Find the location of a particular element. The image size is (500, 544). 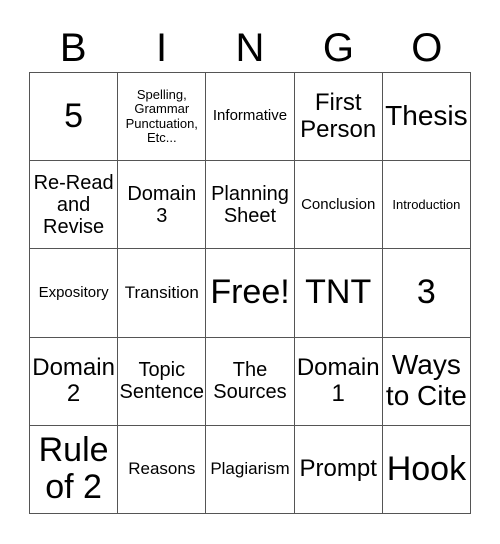

bingo-cell: Informative is located at coordinates (250, 117).